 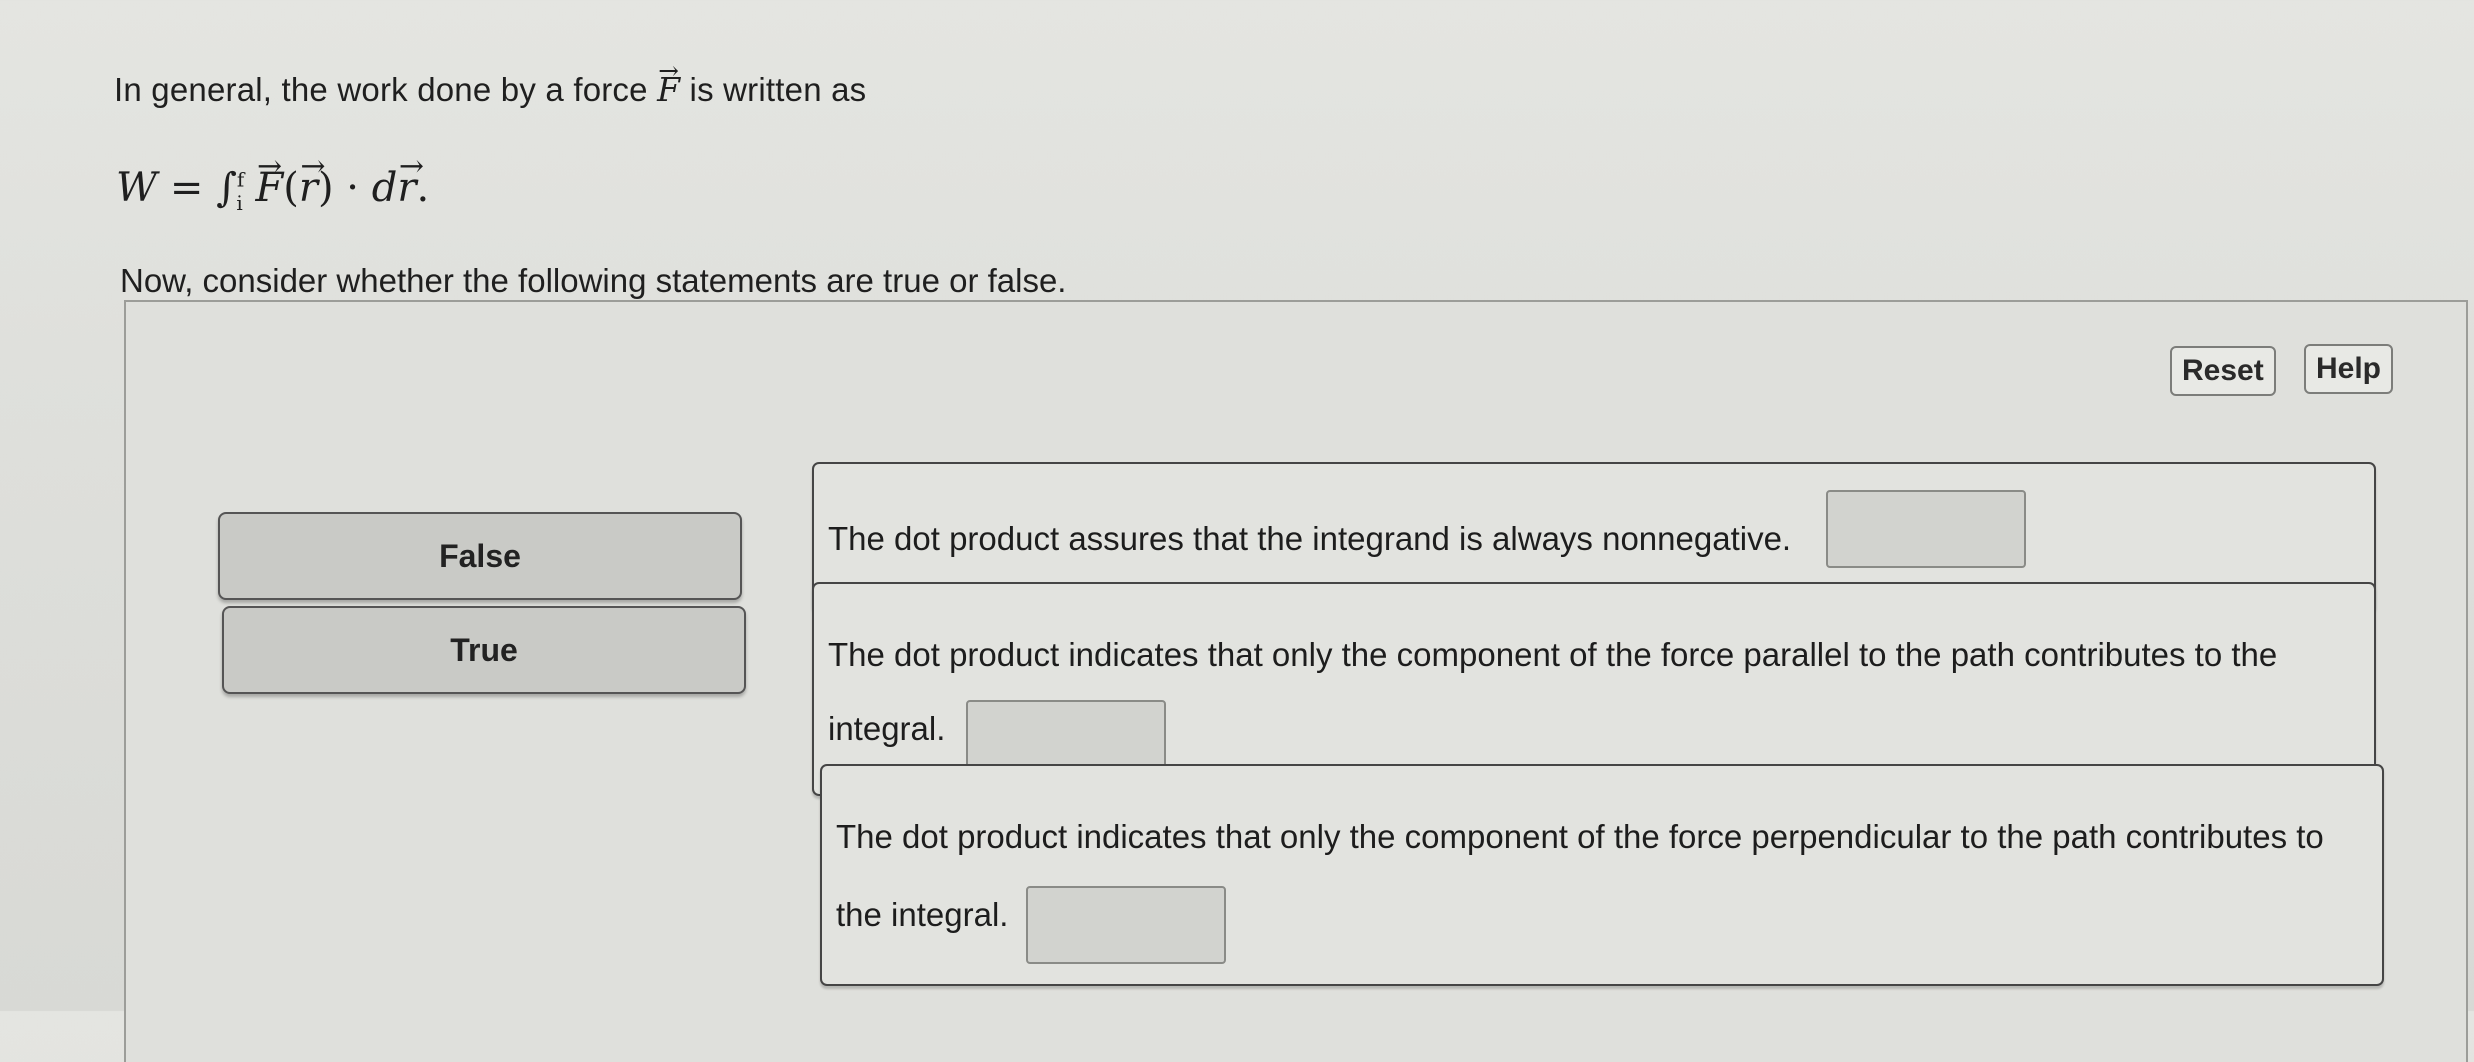 What do you see at coordinates (240, 179) in the screenshot?
I see `integral-upper-limit: f` at bounding box center [240, 179].